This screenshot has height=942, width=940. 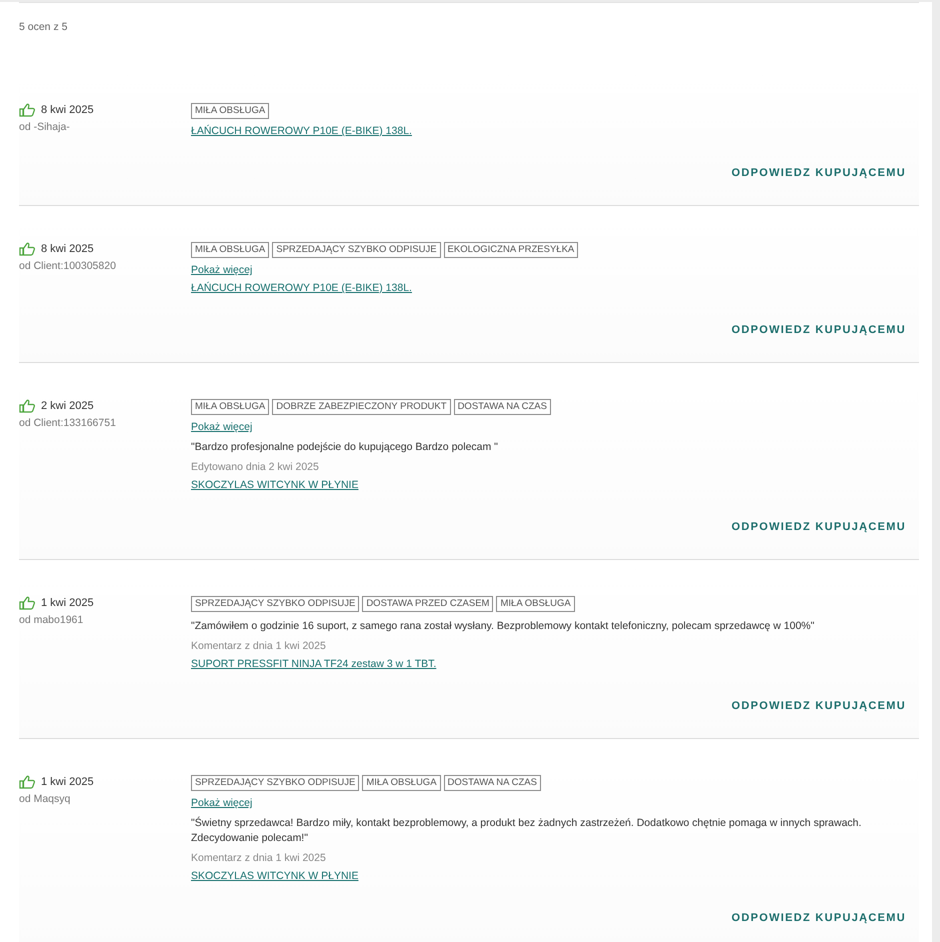 What do you see at coordinates (45, 799) in the screenshot?
I see `reviewer-name: od Maqsyq` at bounding box center [45, 799].